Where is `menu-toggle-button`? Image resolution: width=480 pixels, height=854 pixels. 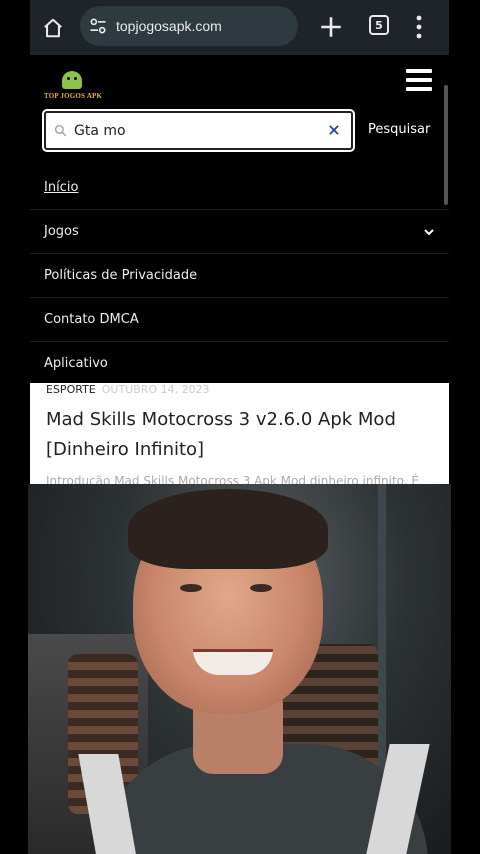
menu-toggle-button is located at coordinates (419, 80).